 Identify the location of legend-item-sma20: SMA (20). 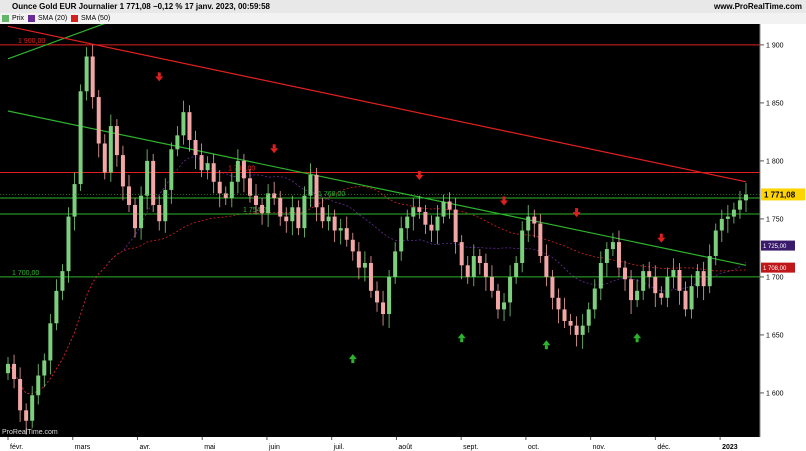
(47, 18).